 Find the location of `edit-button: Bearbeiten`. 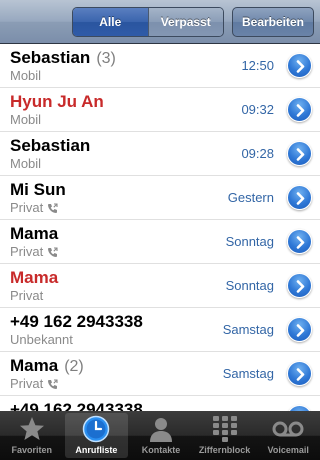

edit-button: Bearbeiten is located at coordinates (273, 22).